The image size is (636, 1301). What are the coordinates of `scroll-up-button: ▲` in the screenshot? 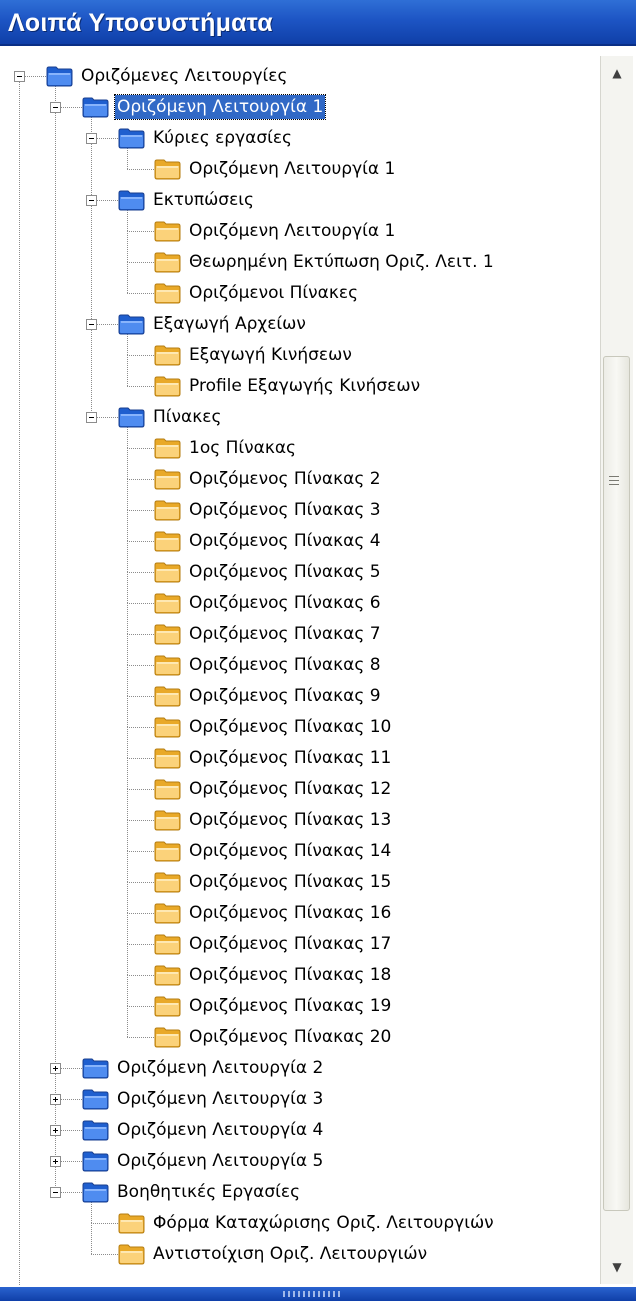 It's located at (617, 73).